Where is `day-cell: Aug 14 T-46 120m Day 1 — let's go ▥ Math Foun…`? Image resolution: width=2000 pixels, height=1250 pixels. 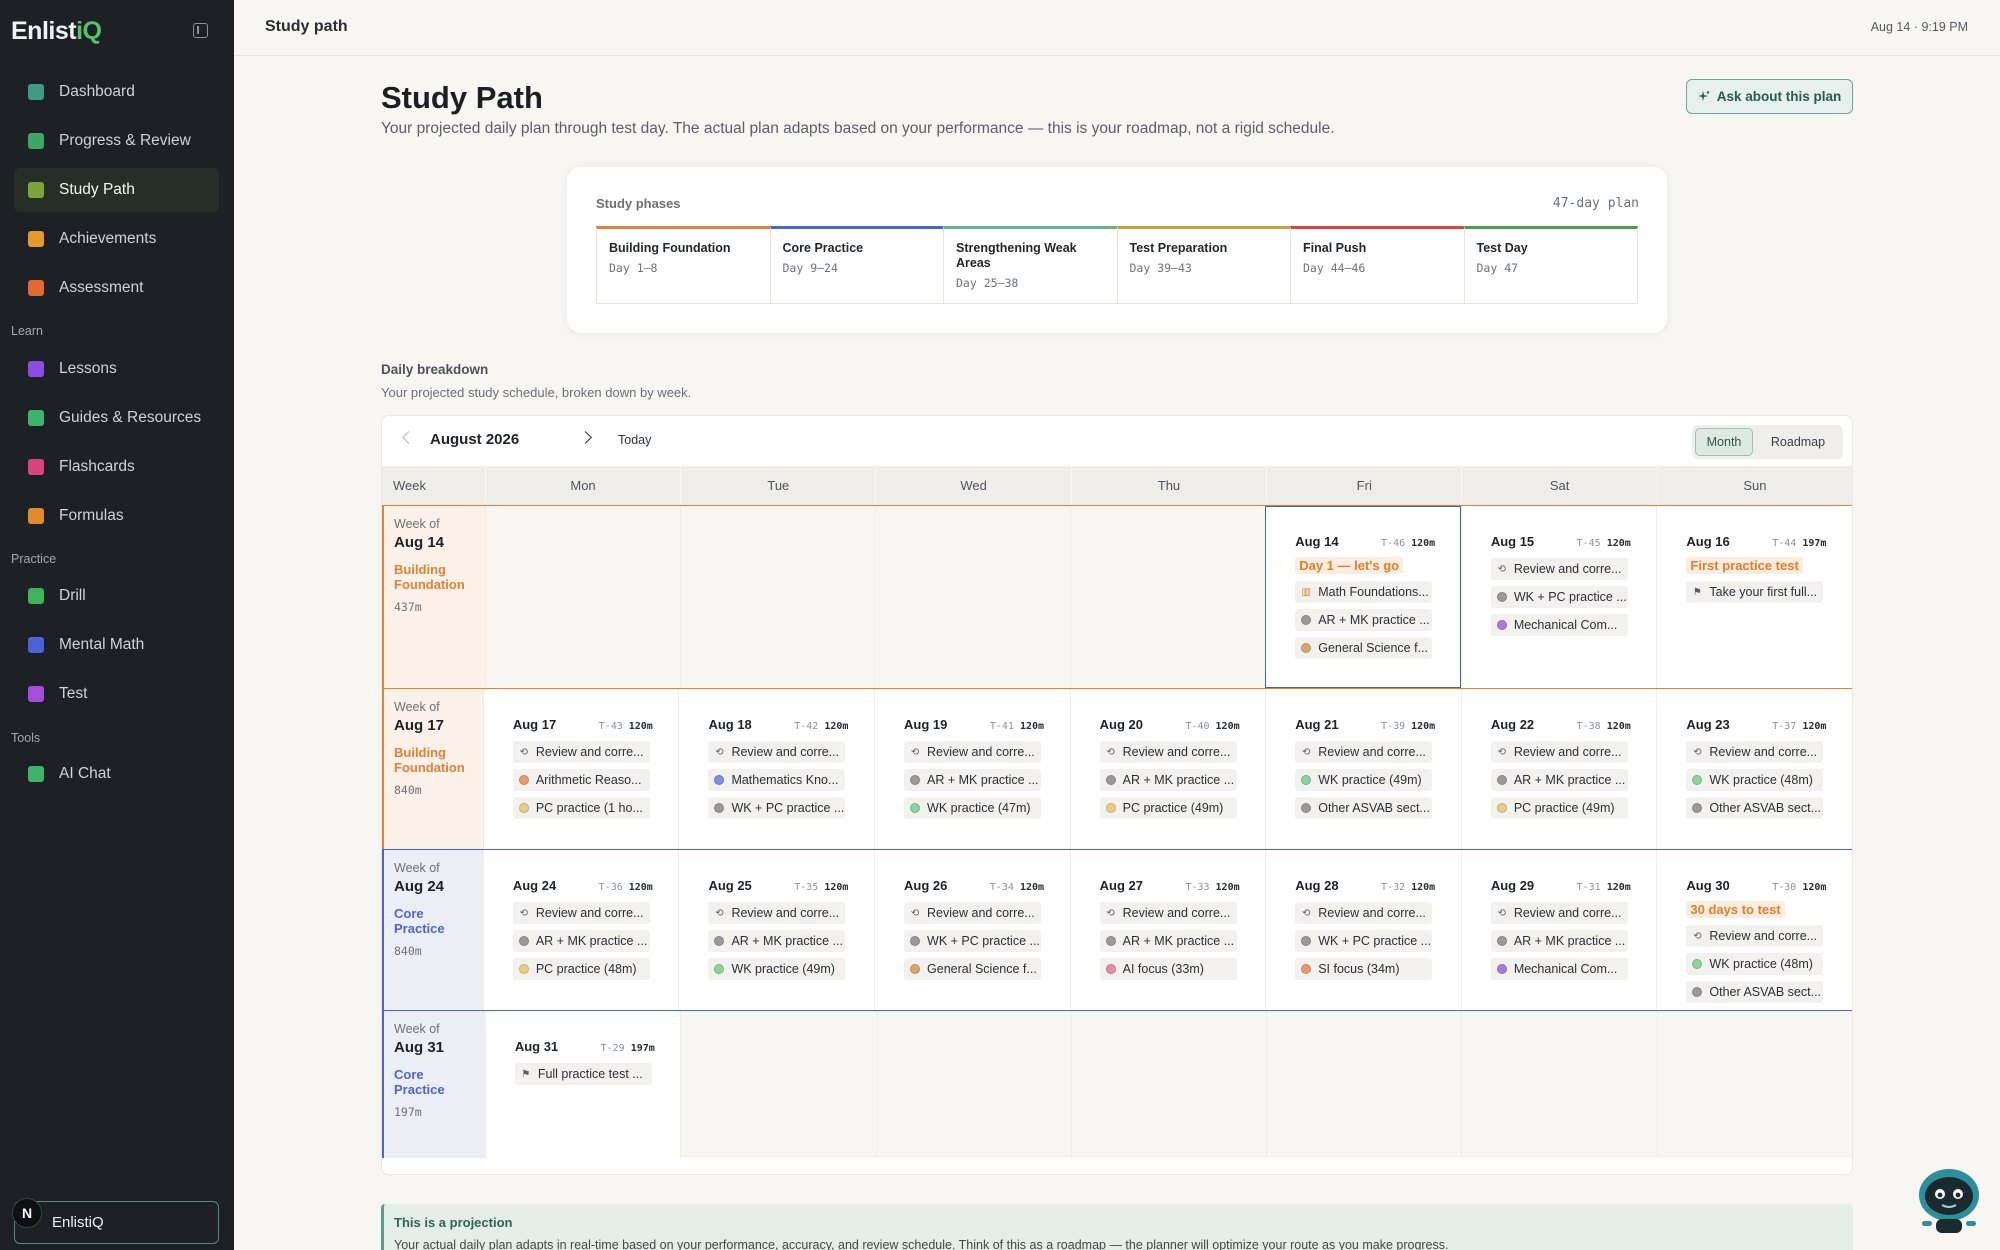
day-cell: Aug 14 T-46 120m Day 1 — let's go ▥ Math Foun… is located at coordinates (1363, 597).